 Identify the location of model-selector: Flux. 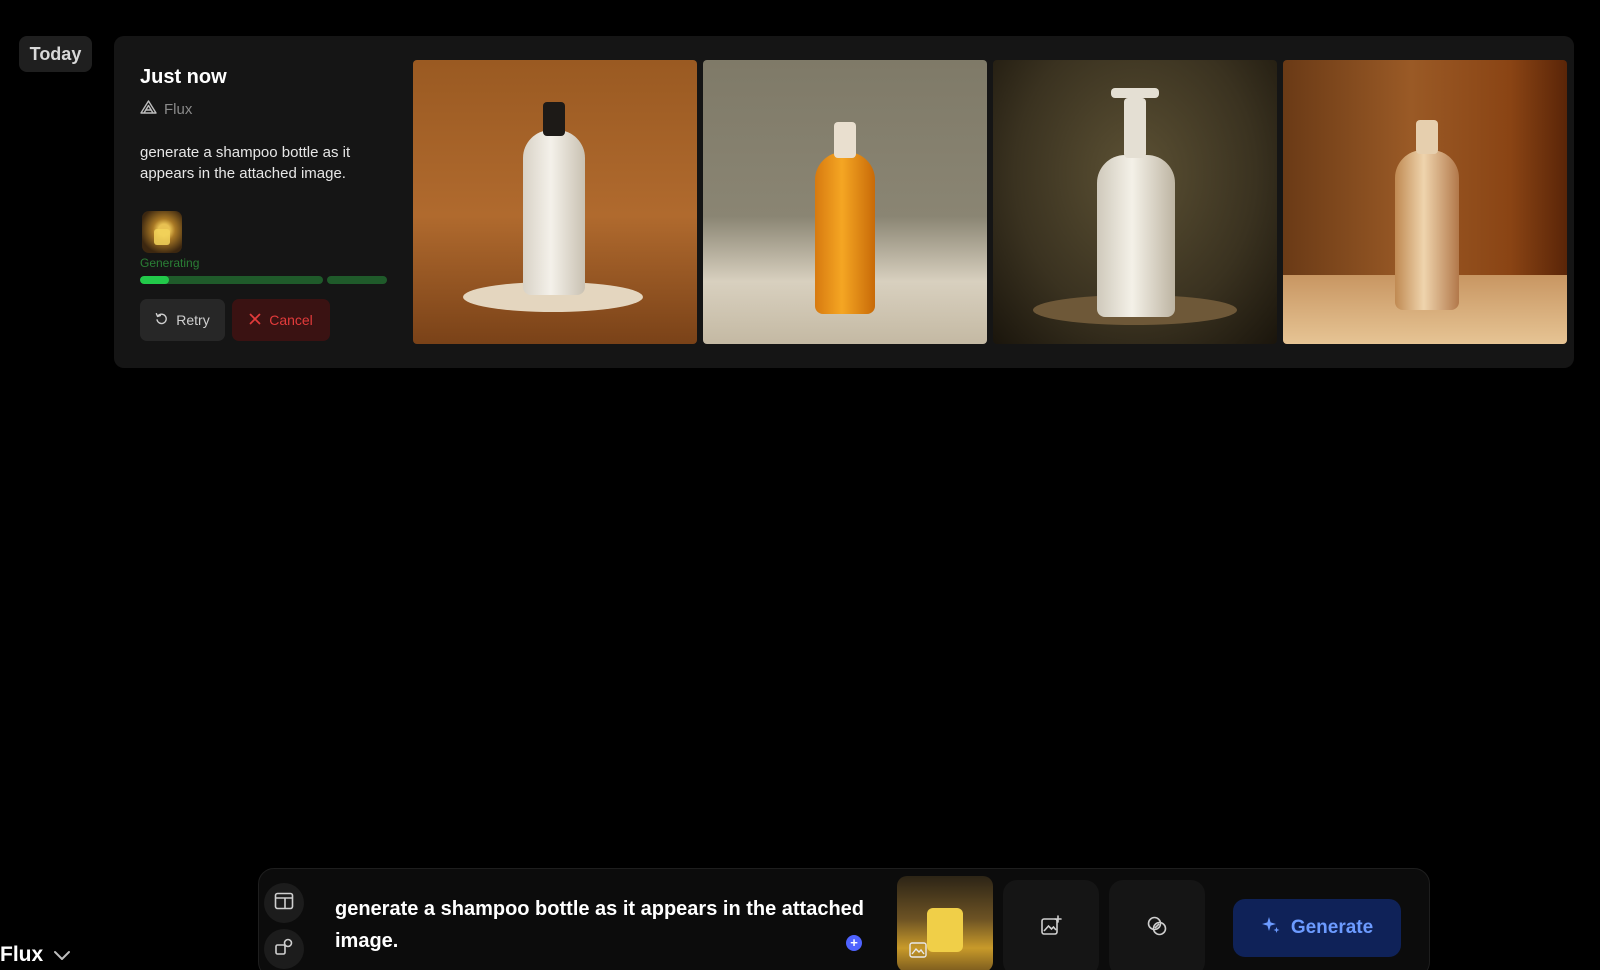
(35, 955).